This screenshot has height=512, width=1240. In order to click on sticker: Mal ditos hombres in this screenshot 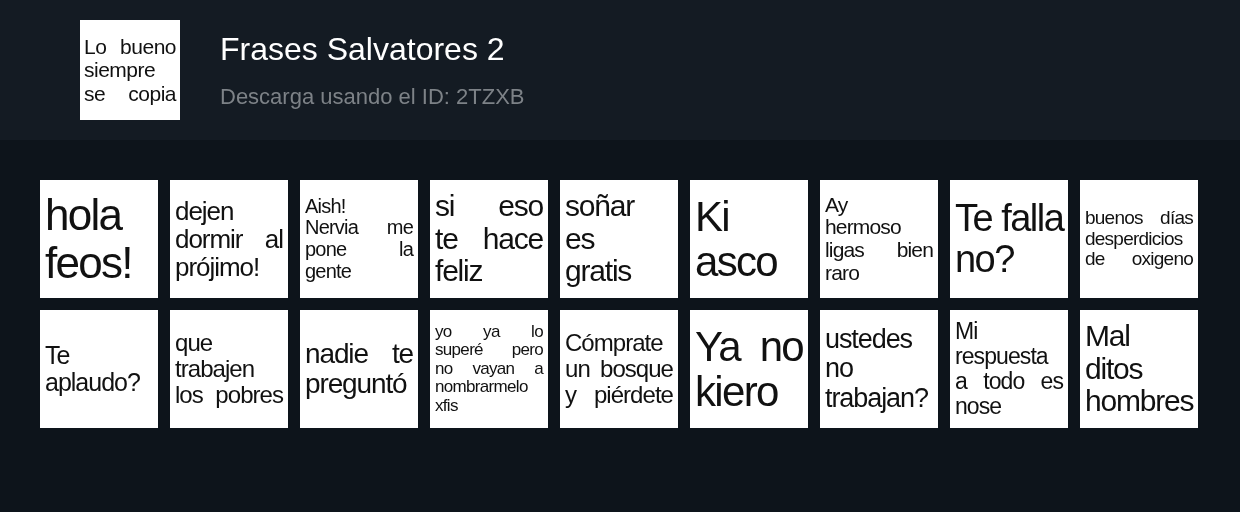, I will do `click(1139, 369)`.